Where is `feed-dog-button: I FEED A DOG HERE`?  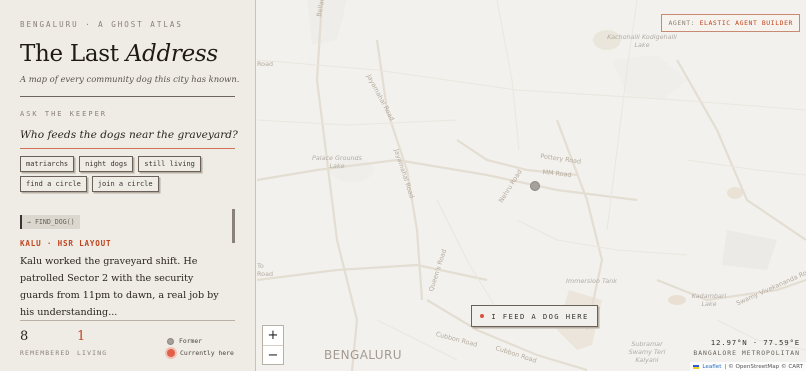
feed-dog-button: I FEED A DOG HERE is located at coordinates (534, 316).